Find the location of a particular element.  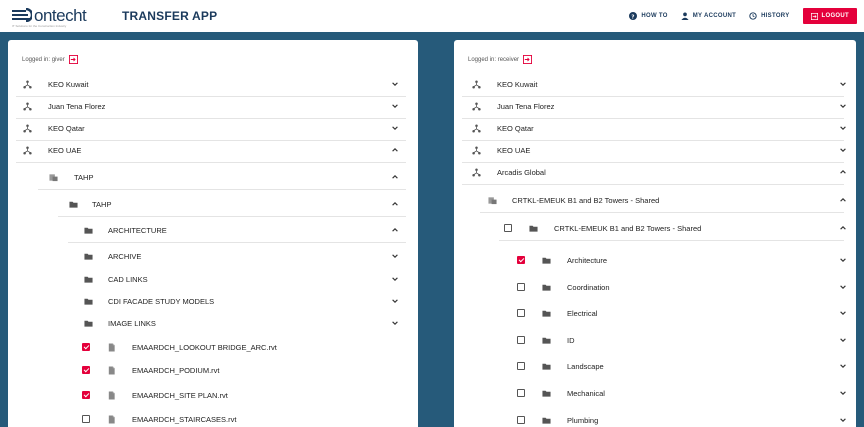

tree-row: ID is located at coordinates (655, 340).